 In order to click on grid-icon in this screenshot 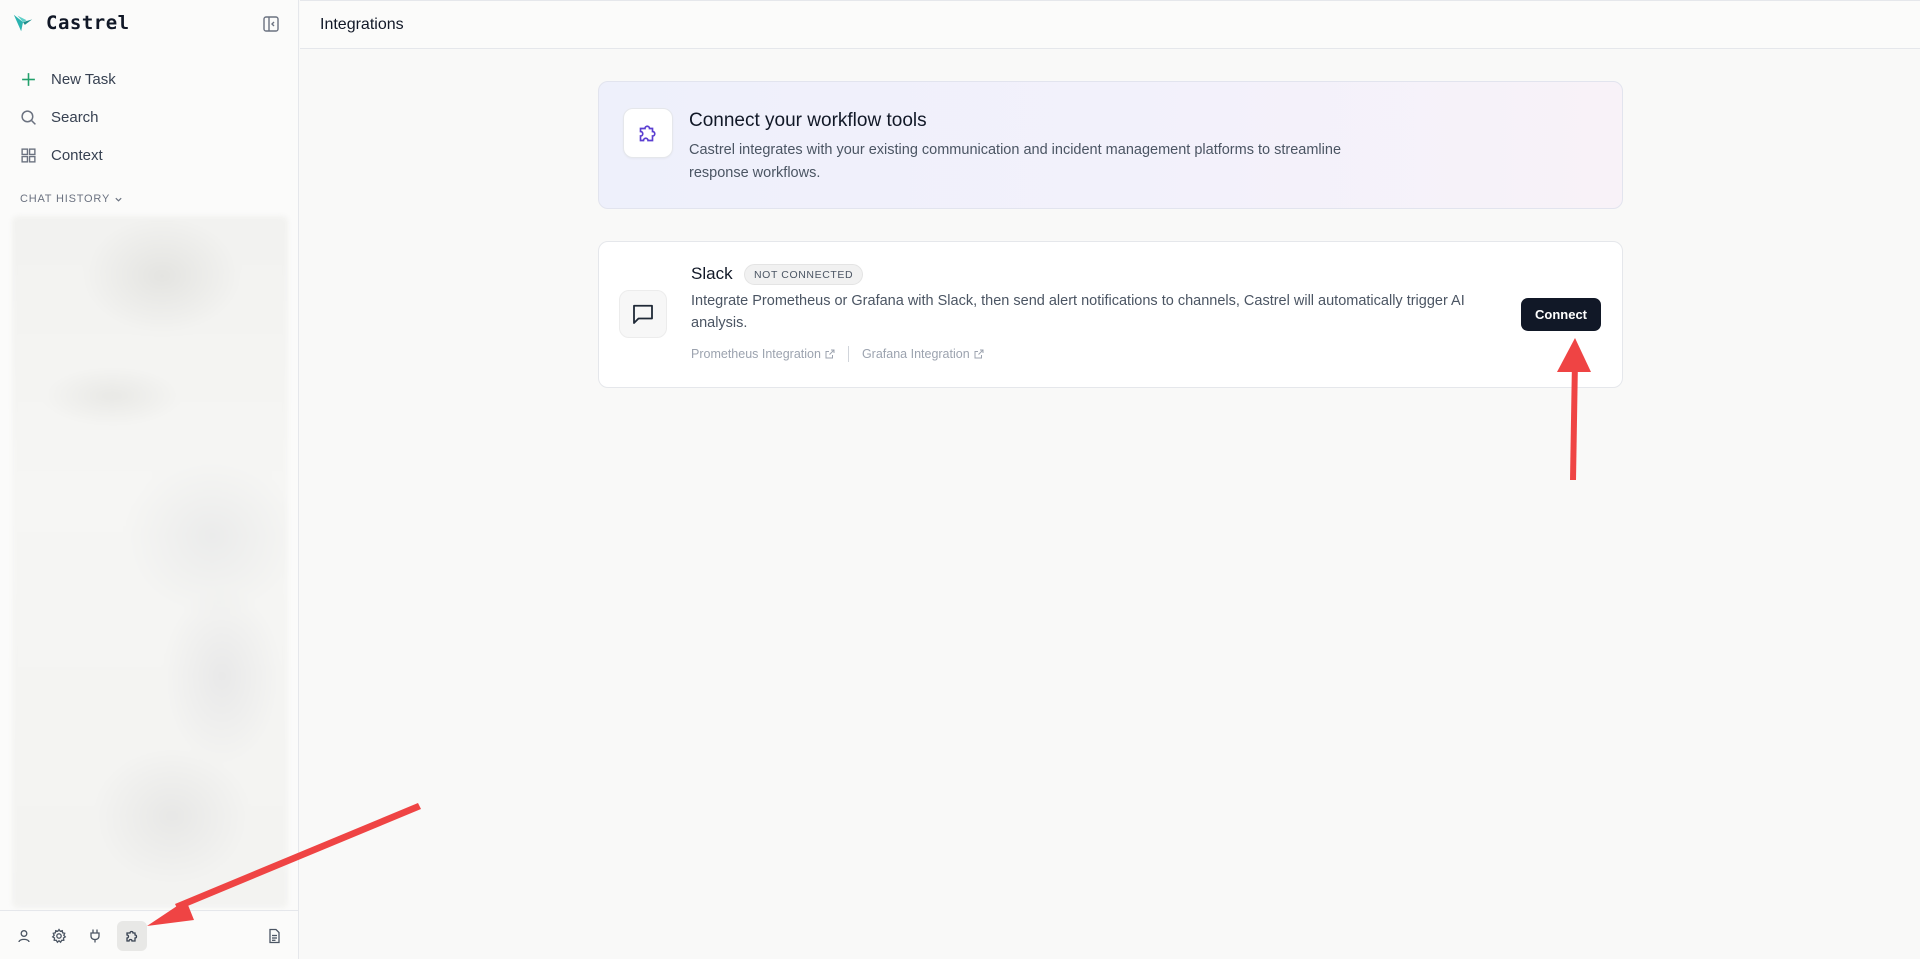, I will do `click(28, 155)`.